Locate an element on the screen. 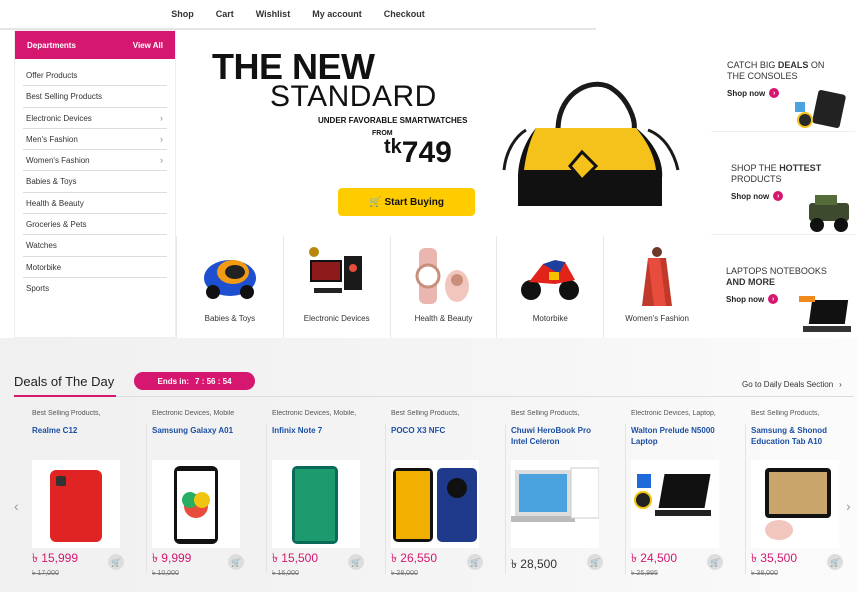 This screenshot has height=592, width=858. category-label: Health & Beauty is located at coordinates (443, 318).